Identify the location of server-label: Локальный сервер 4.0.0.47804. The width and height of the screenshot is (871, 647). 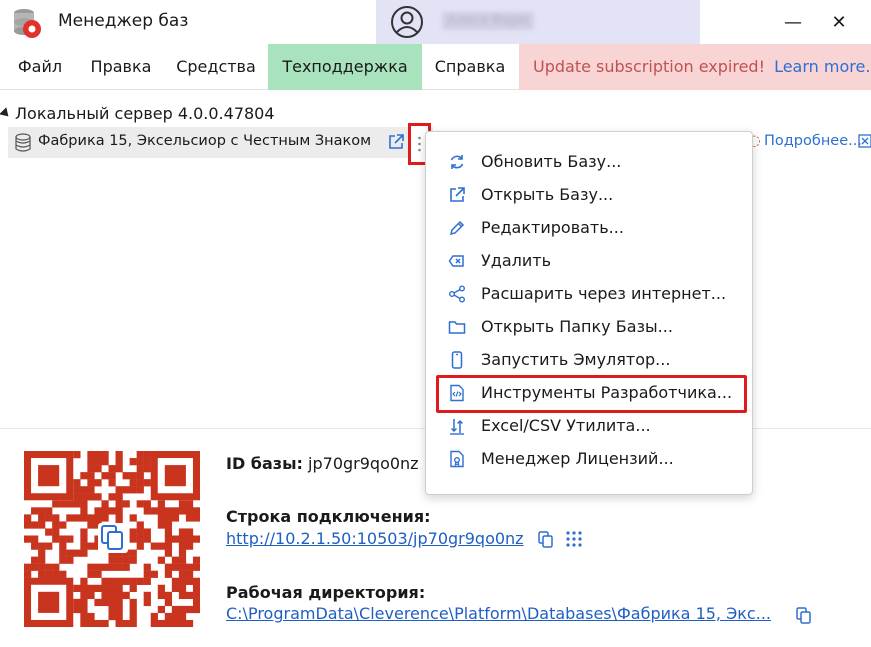
(145, 113).